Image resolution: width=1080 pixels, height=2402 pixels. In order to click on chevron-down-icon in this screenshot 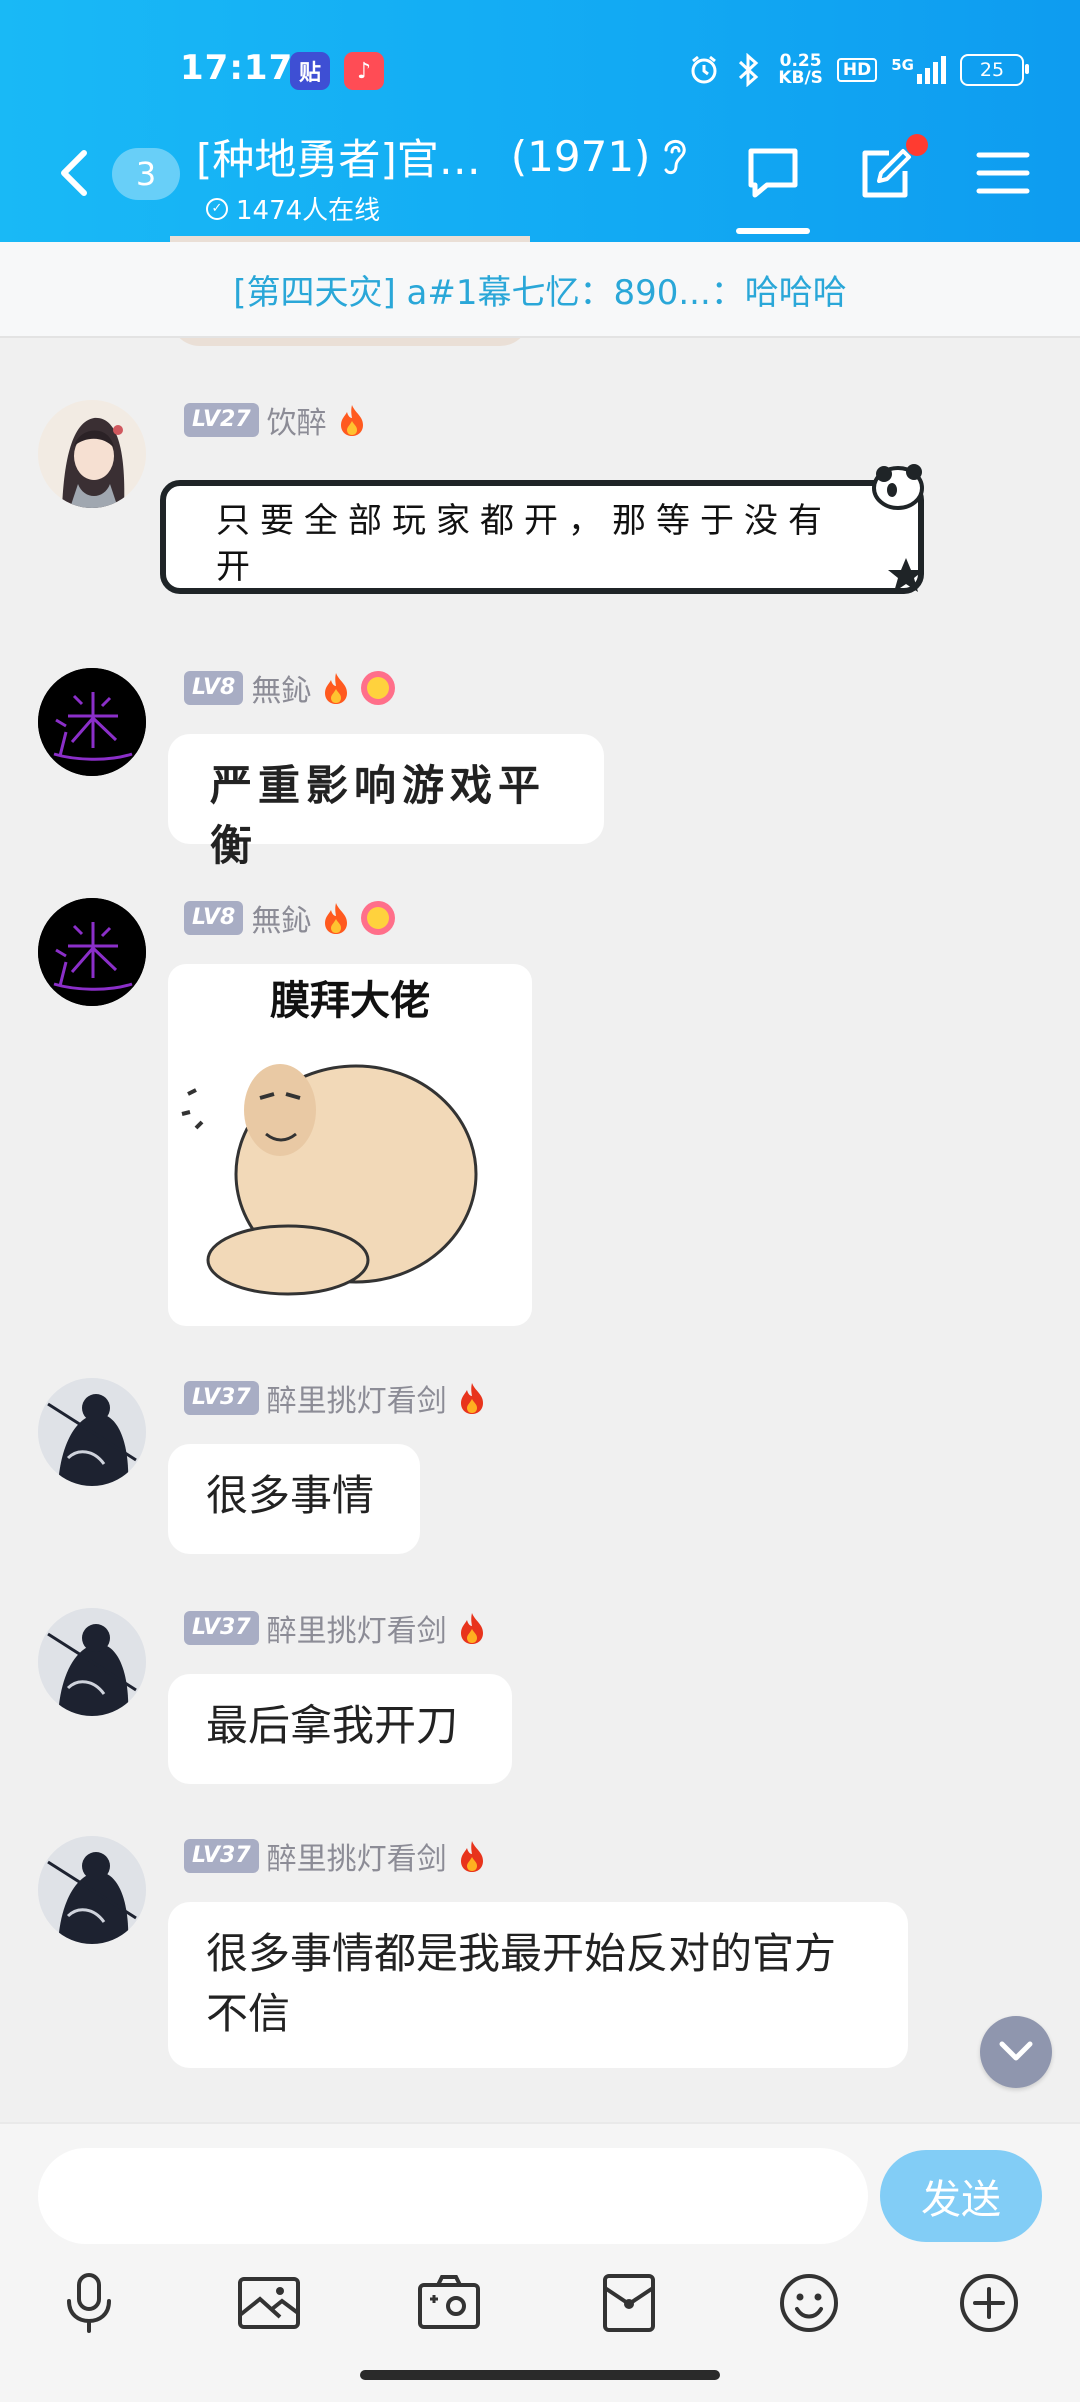, I will do `click(1016, 2051)`.